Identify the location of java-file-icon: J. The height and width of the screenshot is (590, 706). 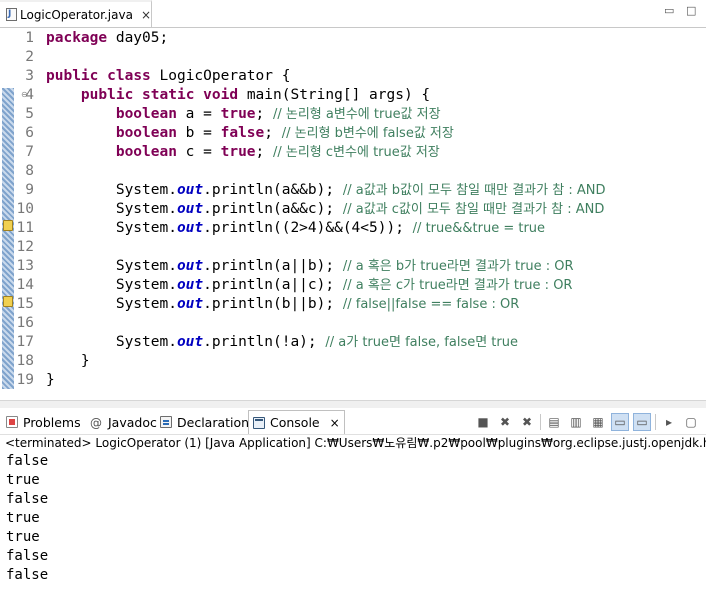
(11, 14).